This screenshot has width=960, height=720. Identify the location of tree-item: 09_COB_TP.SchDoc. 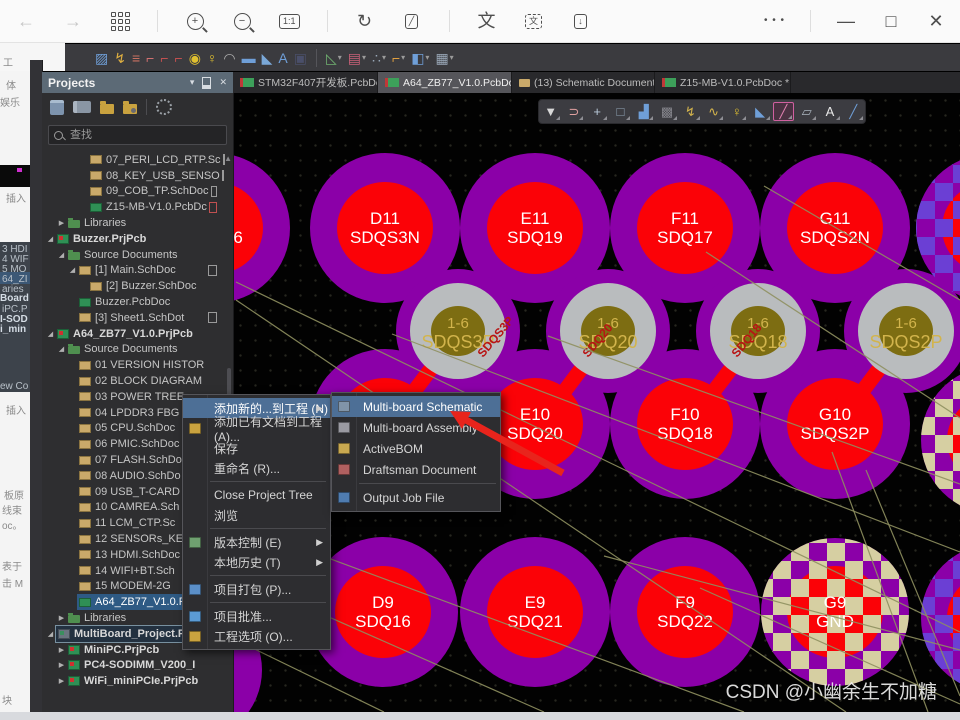
(133, 192).